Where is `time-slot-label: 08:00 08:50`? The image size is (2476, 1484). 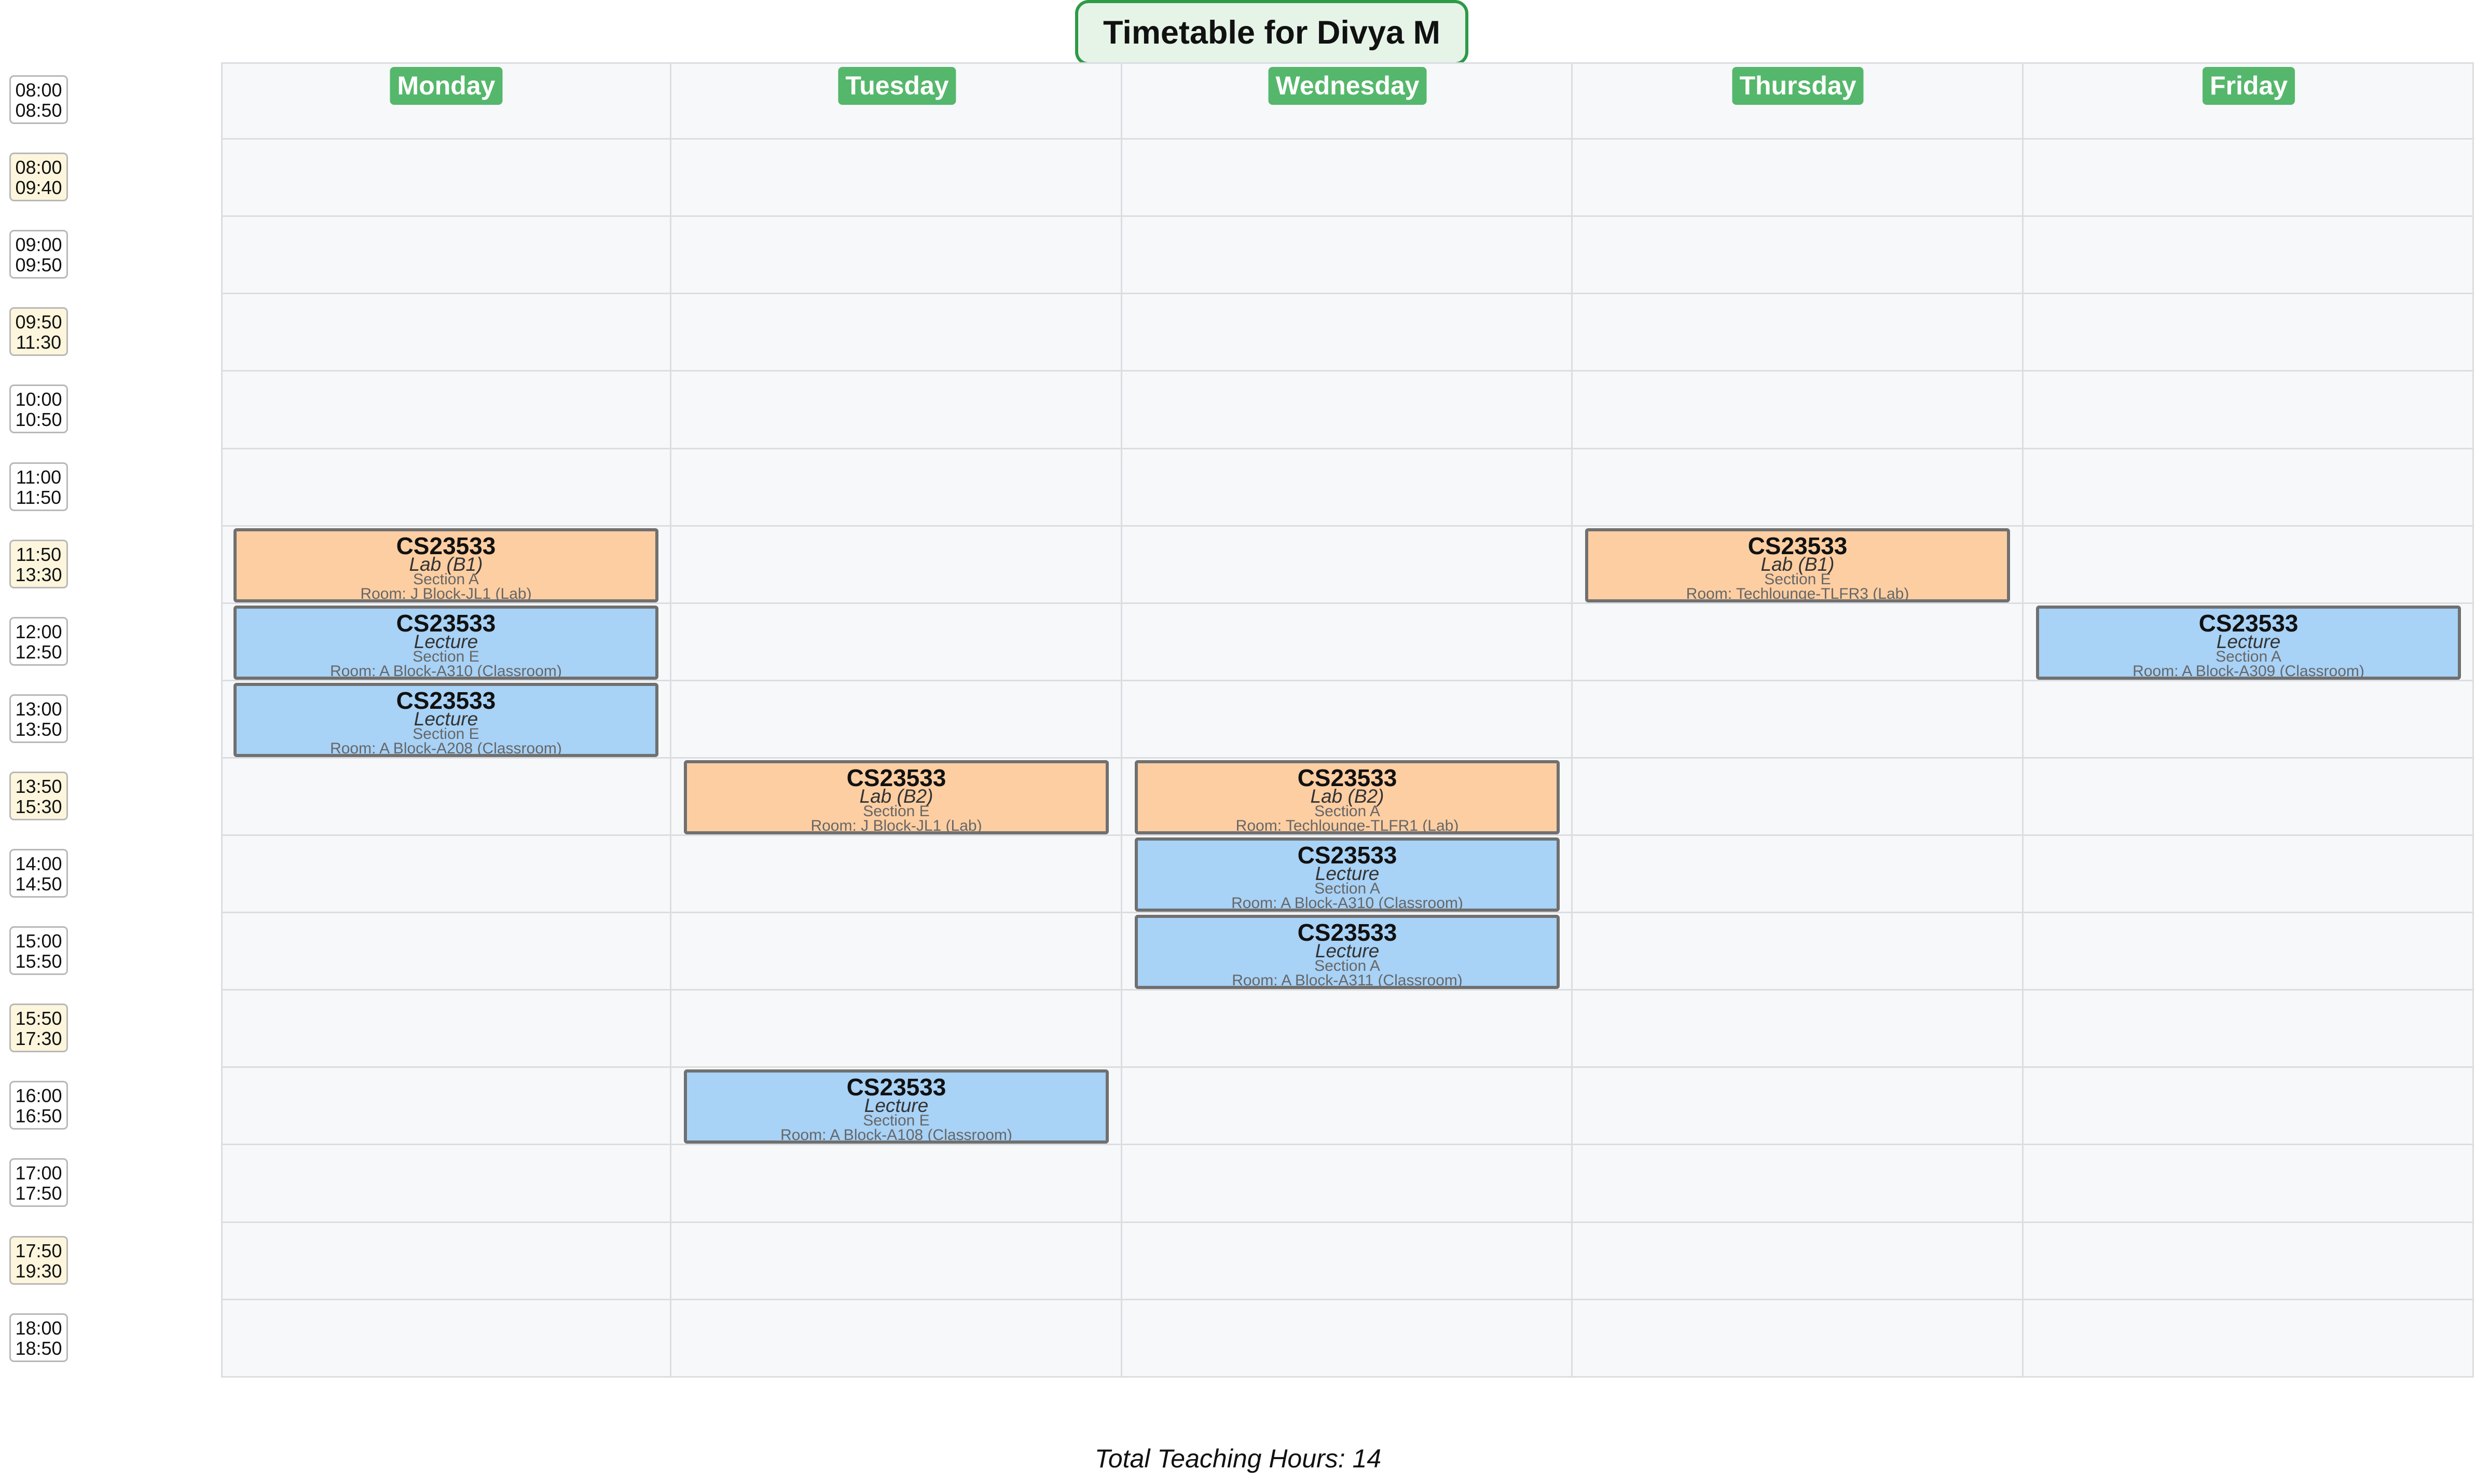 time-slot-label: 08:00 08:50 is located at coordinates (38, 99).